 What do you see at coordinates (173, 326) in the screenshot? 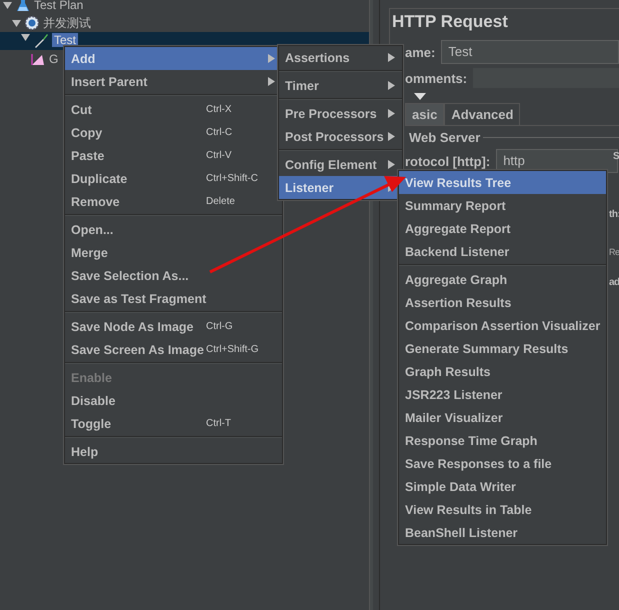
I see `menu-item: Save Node As Image Ctrl-G` at bounding box center [173, 326].